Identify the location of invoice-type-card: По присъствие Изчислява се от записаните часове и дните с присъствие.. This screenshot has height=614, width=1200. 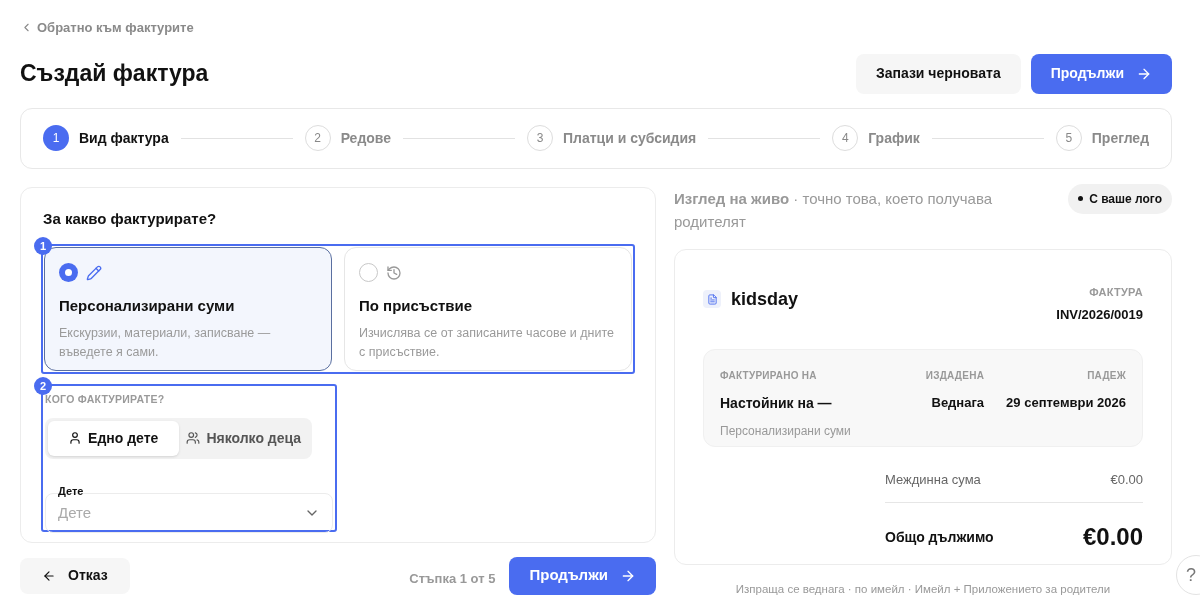
(488, 309).